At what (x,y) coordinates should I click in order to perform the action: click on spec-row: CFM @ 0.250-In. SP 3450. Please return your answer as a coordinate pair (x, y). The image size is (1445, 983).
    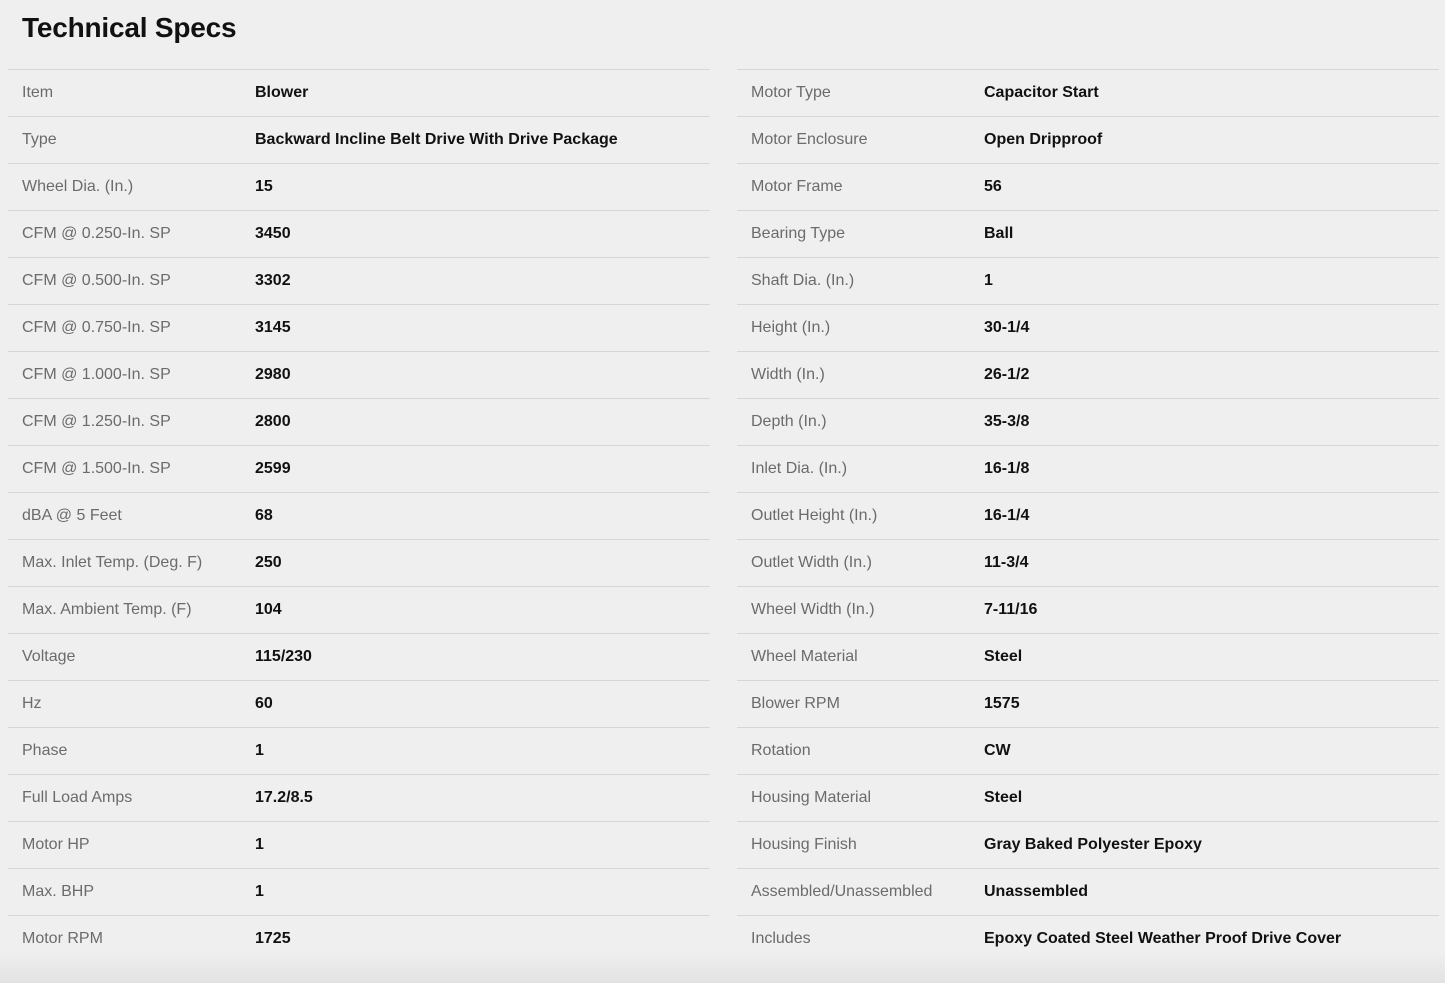
    Looking at the image, I should click on (359, 234).